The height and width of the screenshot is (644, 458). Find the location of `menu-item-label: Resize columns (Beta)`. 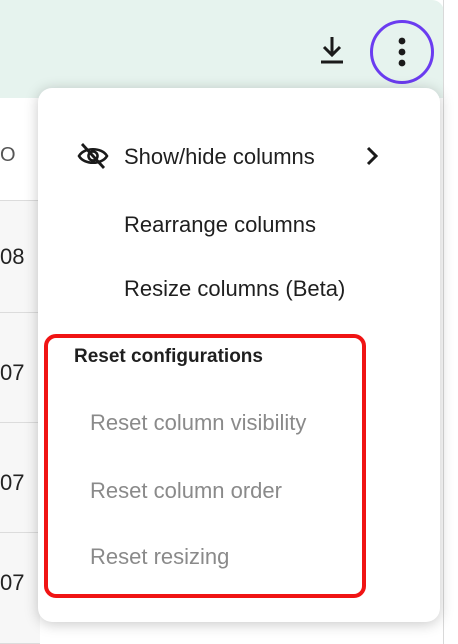

menu-item-label: Resize columns (Beta) is located at coordinates (235, 288).